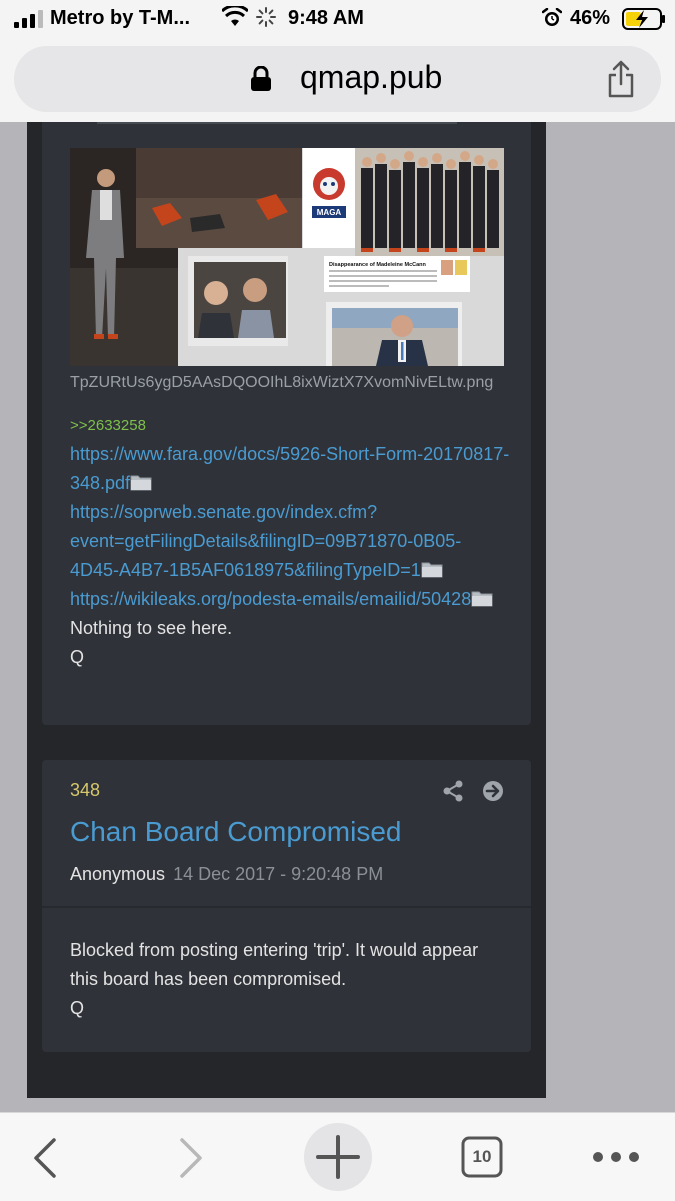  What do you see at coordinates (235, 16) in the screenshot?
I see `wifi-icon` at bounding box center [235, 16].